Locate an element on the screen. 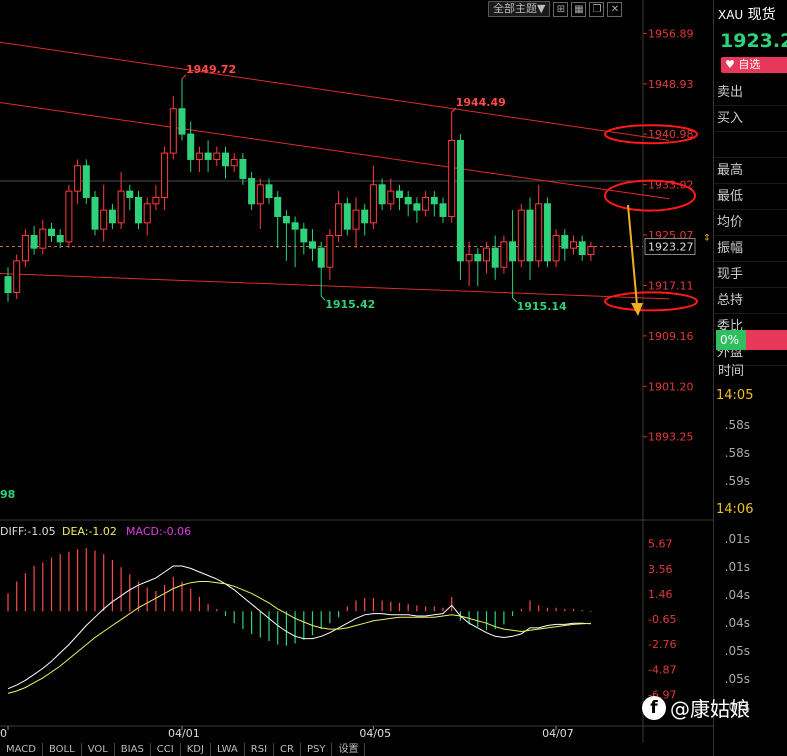 The width and height of the screenshot is (787, 756). date-label: 04/07 is located at coordinates (558, 733).